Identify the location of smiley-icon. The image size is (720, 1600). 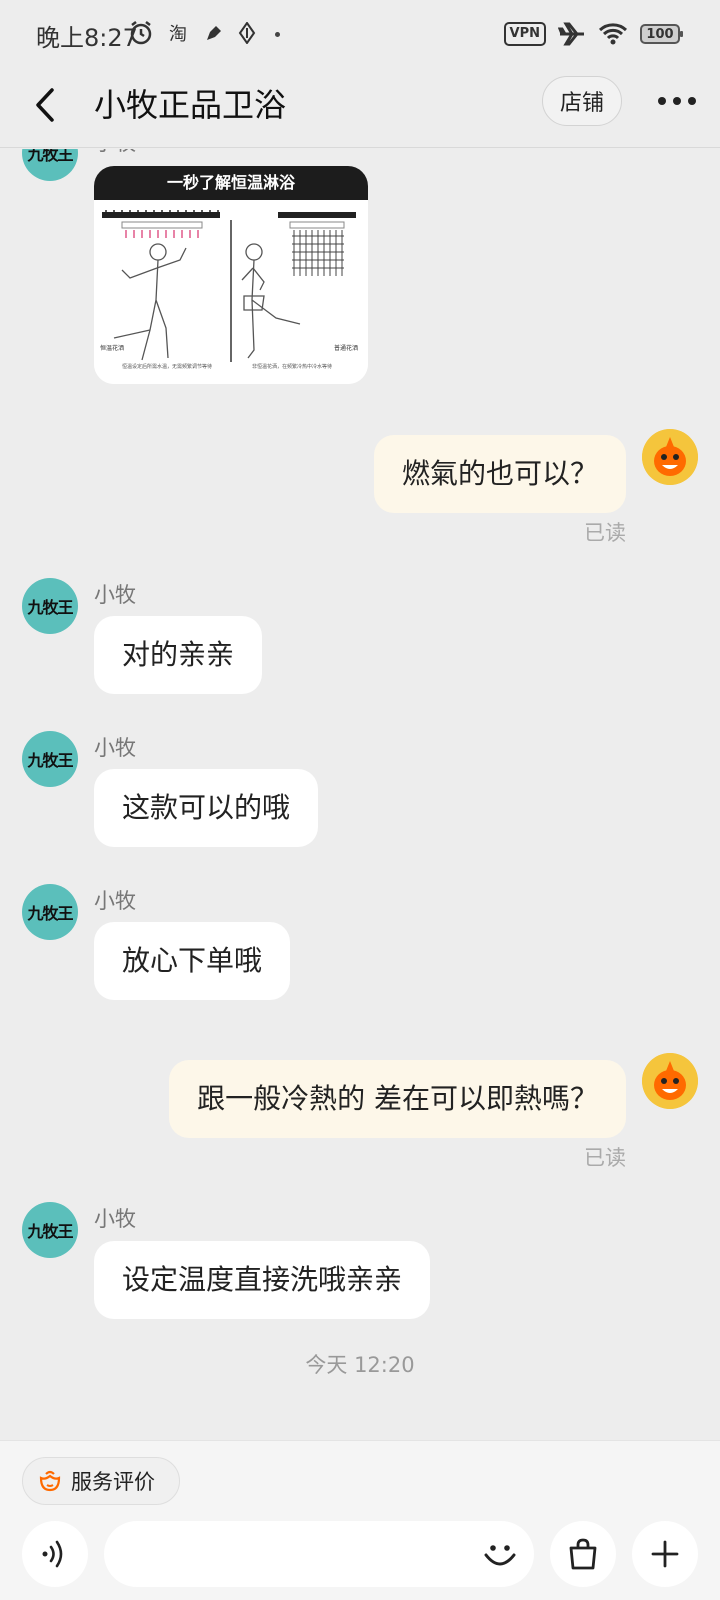
(500, 1555).